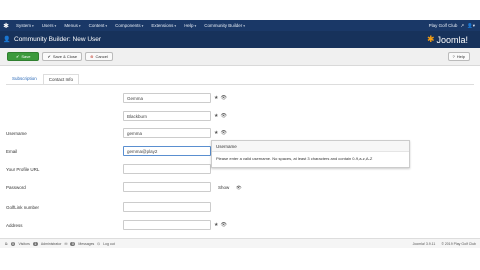 Image resolution: width=480 pixels, height=270 pixels. What do you see at coordinates (167, 187) in the screenshot?
I see `password-field` at bounding box center [167, 187].